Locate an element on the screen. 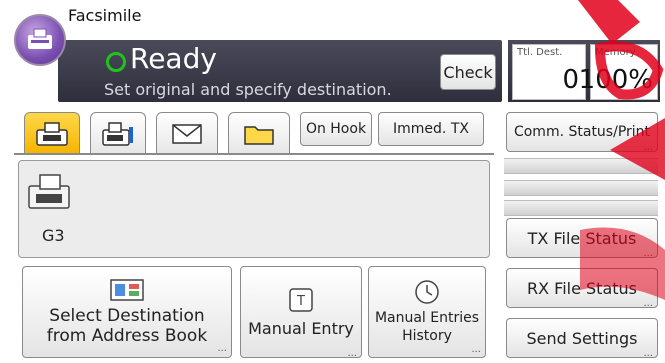  svg-text: T is located at coordinates (300, 301).